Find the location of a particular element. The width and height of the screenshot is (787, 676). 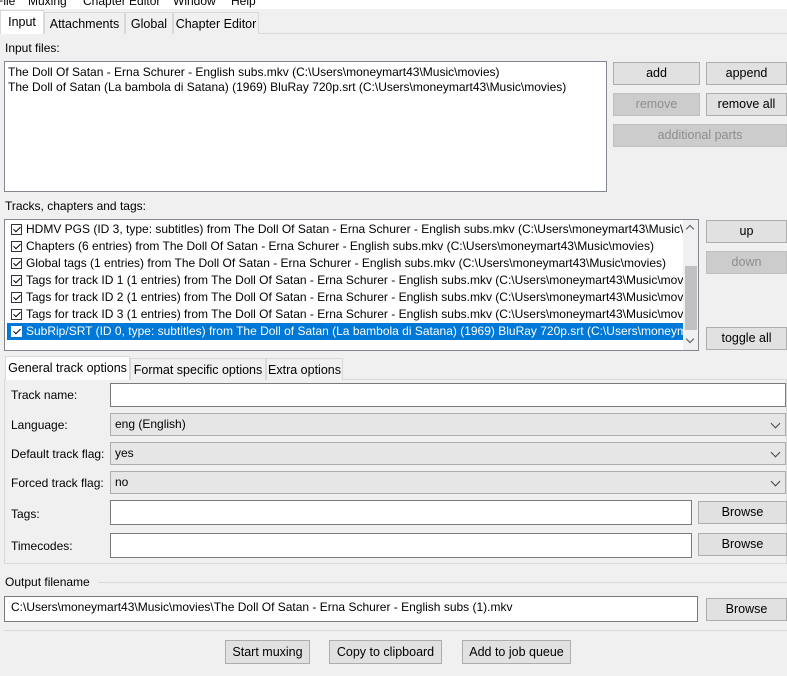

tab-input: Input is located at coordinates (22, 22).